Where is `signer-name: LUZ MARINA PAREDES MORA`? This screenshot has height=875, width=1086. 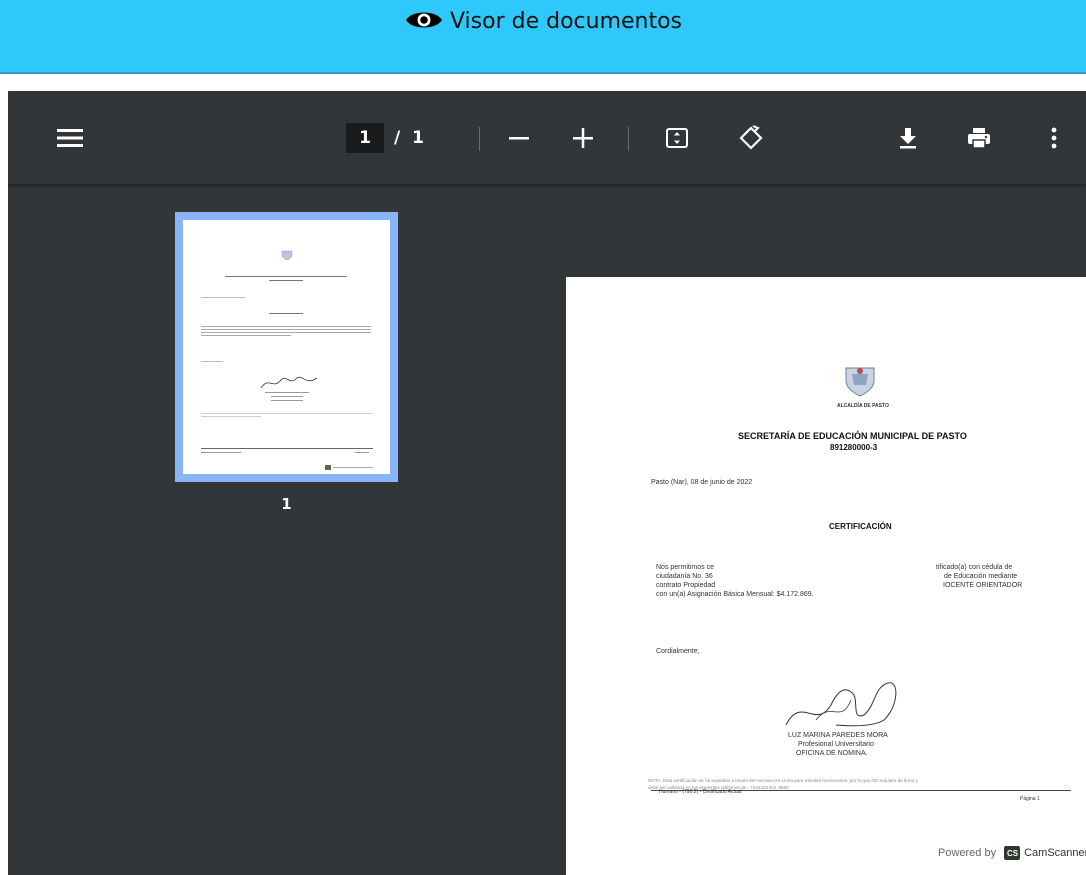
signer-name: LUZ MARINA PAREDES MORA is located at coordinates (838, 735).